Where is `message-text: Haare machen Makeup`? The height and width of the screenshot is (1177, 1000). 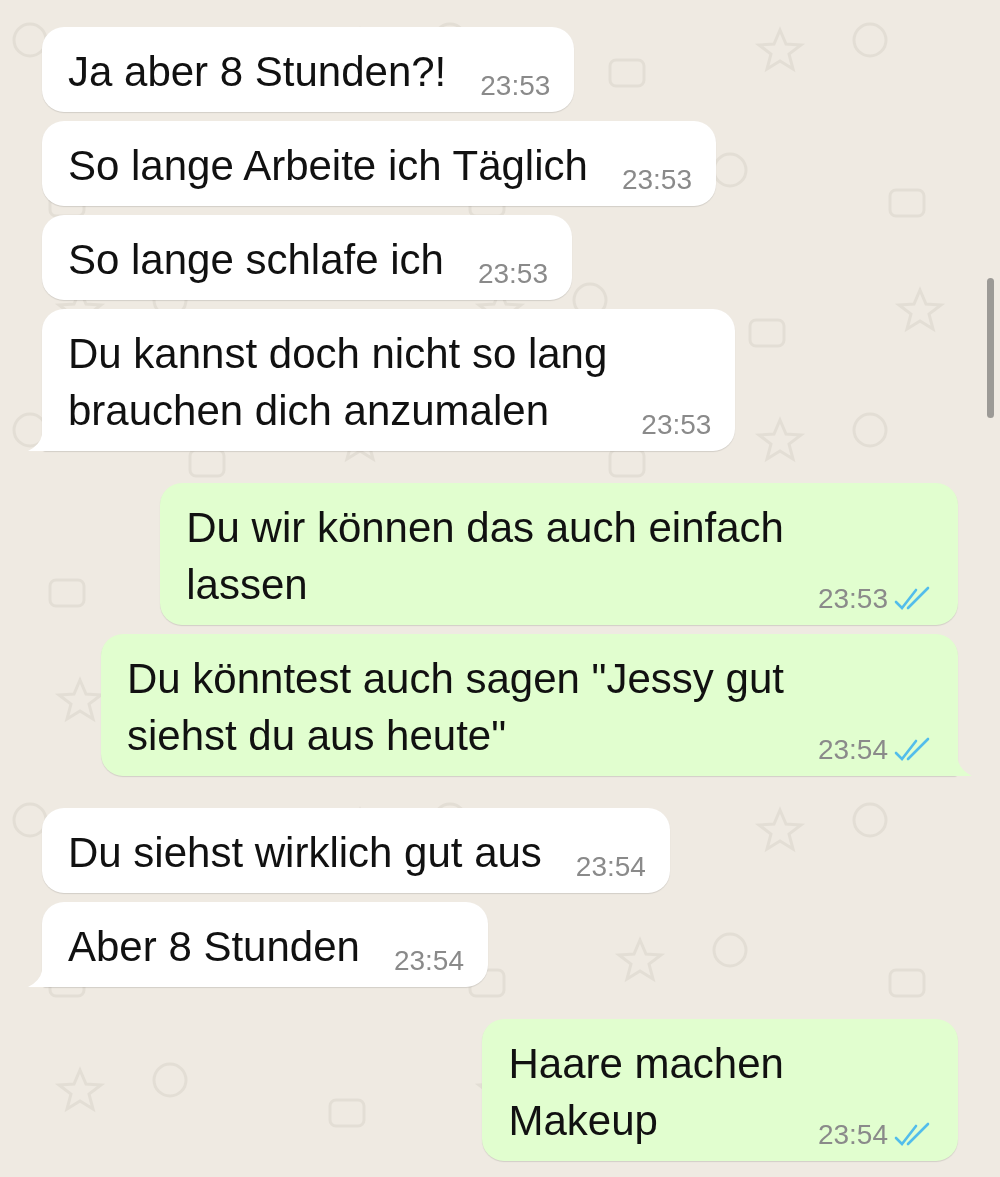 message-text: Haare machen Makeup is located at coordinates (646, 1092).